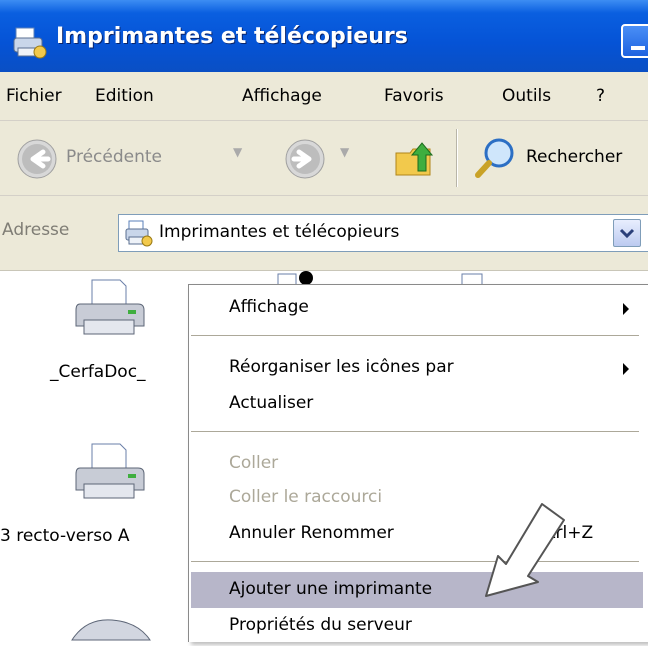 This screenshot has height=646, width=648. What do you see at coordinates (232, 36) in the screenshot?
I see `window-title: Imprimantes et télécopieurs` at bounding box center [232, 36].